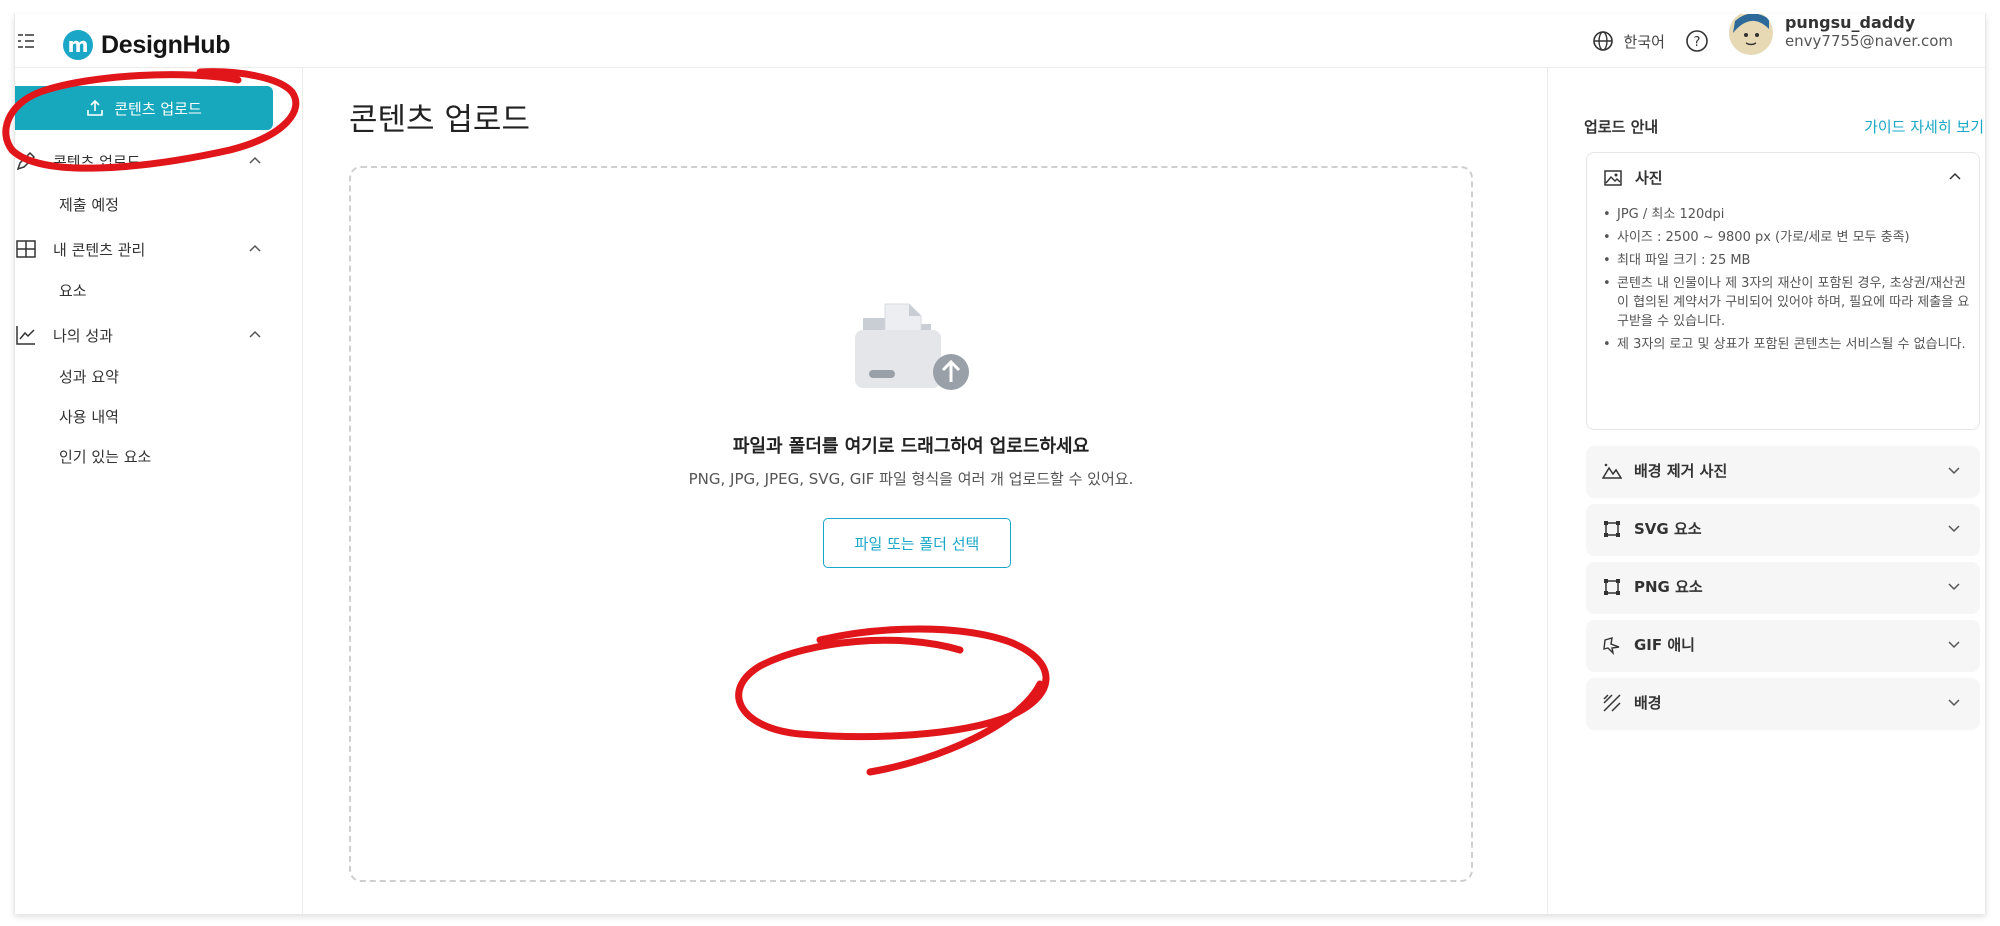  What do you see at coordinates (1850, 23) in the screenshot?
I see `user-name: pungsu_daddy` at bounding box center [1850, 23].